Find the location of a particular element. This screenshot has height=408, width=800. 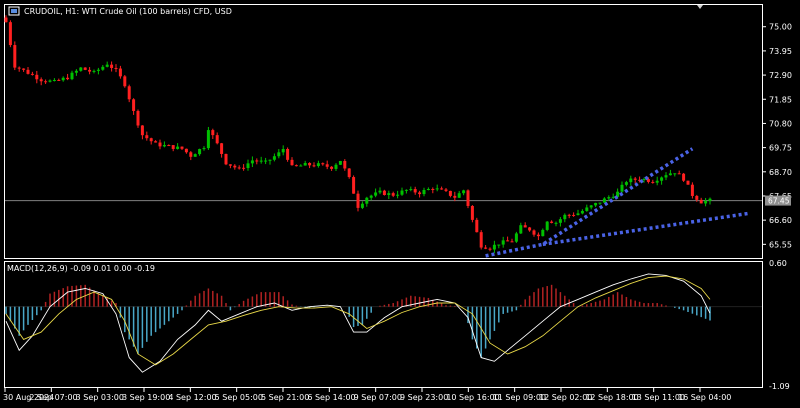

current-price-label: 67.45 is located at coordinates (779, 201).